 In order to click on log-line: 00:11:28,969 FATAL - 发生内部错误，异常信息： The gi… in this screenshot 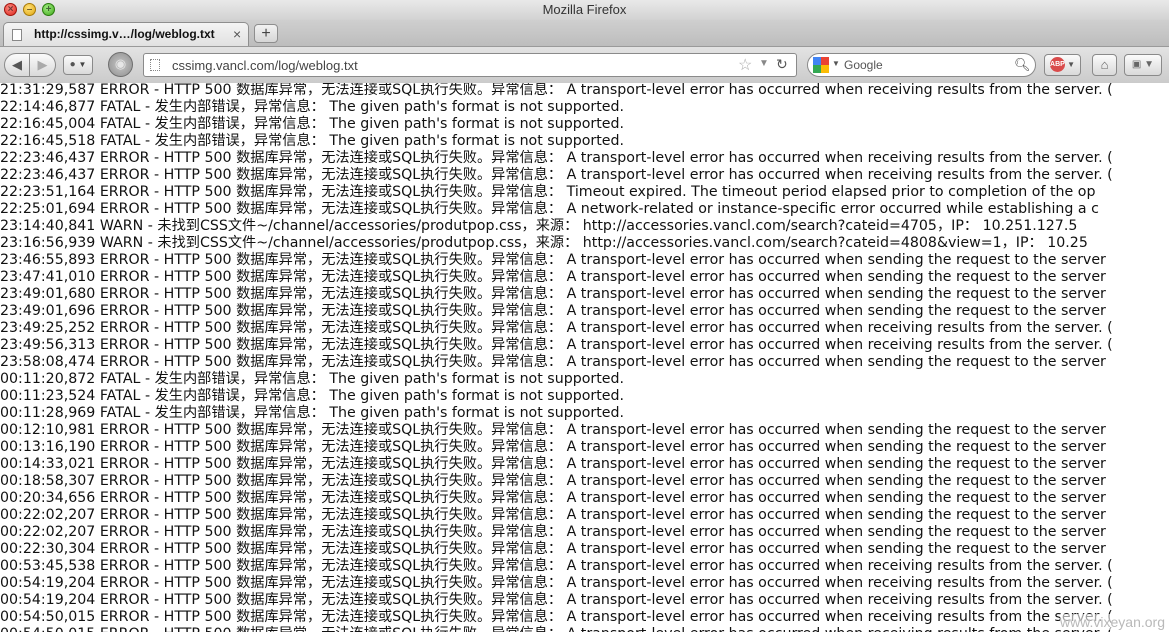, I will do `click(312, 413)`.